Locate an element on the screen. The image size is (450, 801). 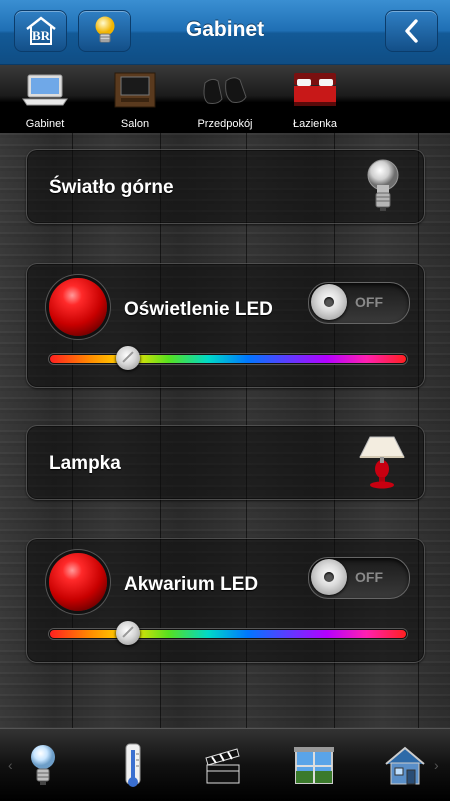
house-overview-button is located at coordinates (405, 766).